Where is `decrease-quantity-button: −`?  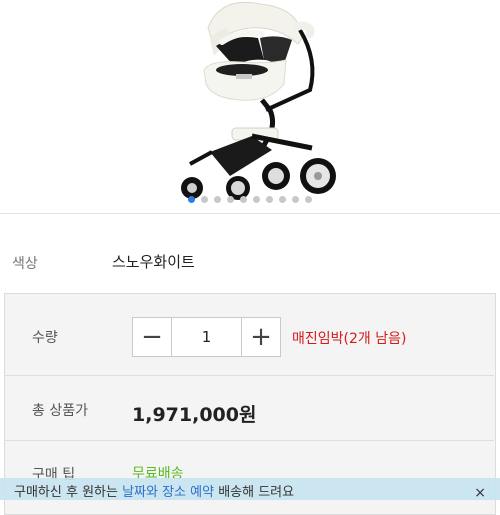 decrease-quantity-button: − is located at coordinates (152, 337).